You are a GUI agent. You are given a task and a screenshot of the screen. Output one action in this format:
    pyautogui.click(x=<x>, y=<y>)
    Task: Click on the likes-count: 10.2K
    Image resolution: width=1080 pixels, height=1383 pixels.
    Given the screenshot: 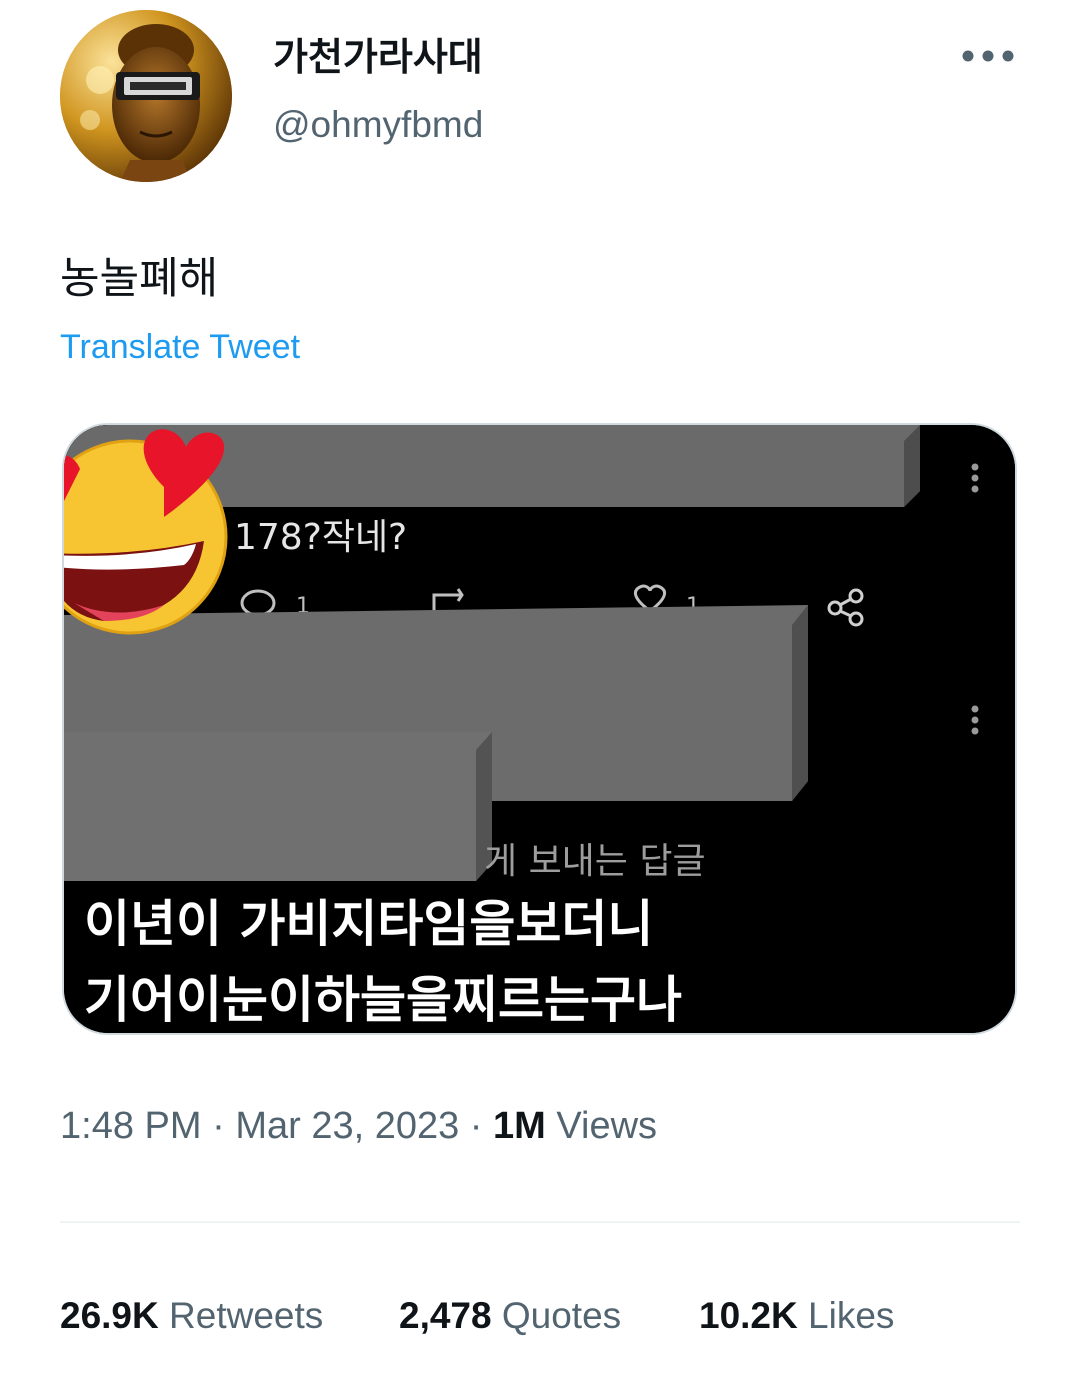 What is the action you would take?
    pyautogui.click(x=748, y=1315)
    